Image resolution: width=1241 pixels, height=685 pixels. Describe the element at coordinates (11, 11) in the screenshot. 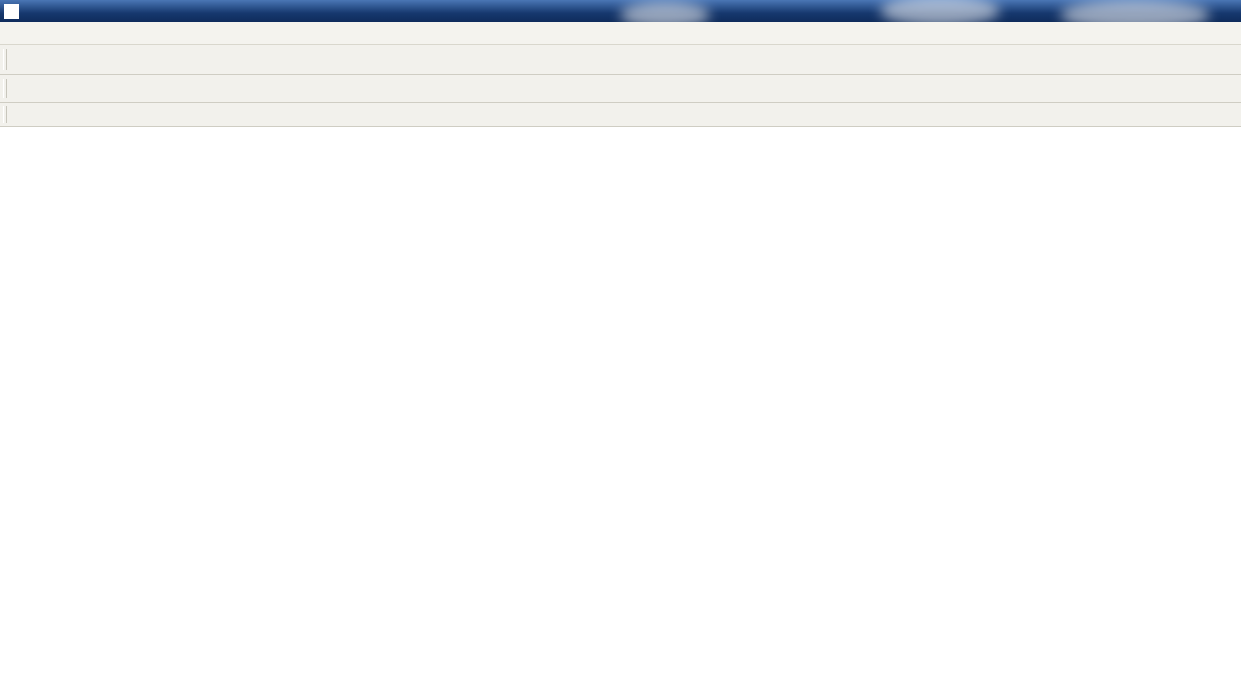

I see `app-logo-icon` at that location.